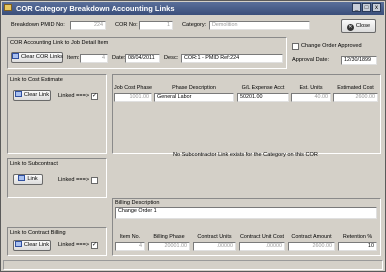  I want to click on subcontract-link-button: Link, so click(28, 179).